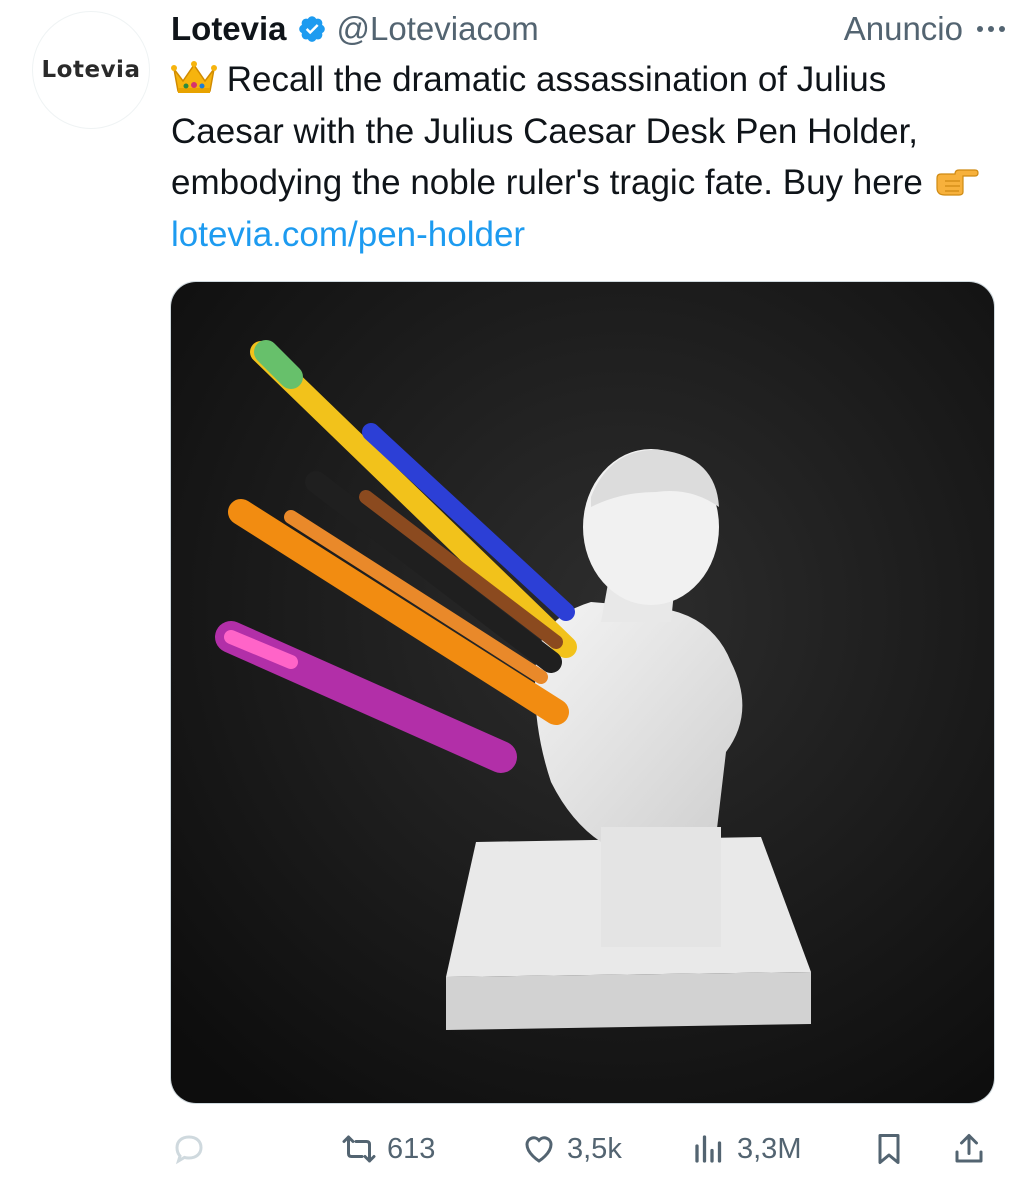 The width and height of the screenshot is (1025, 1200). What do you see at coordinates (348, 234) in the screenshot?
I see `post-link: lotevia.com/pen-holder` at bounding box center [348, 234].